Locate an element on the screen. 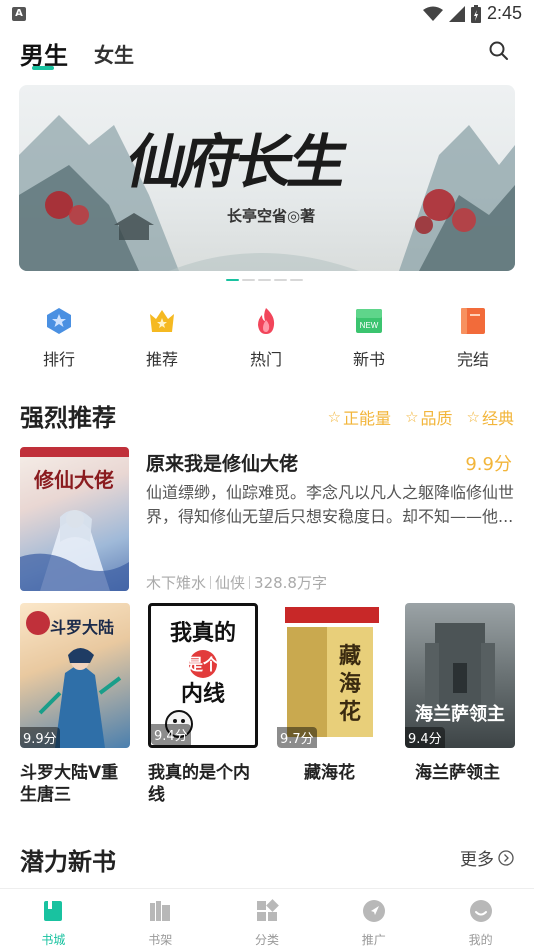 This screenshot has width=534, height=950. book-card: 我真的 是个 内线 9.4分 我真的是个内线 is located at coordinates (203, 704).